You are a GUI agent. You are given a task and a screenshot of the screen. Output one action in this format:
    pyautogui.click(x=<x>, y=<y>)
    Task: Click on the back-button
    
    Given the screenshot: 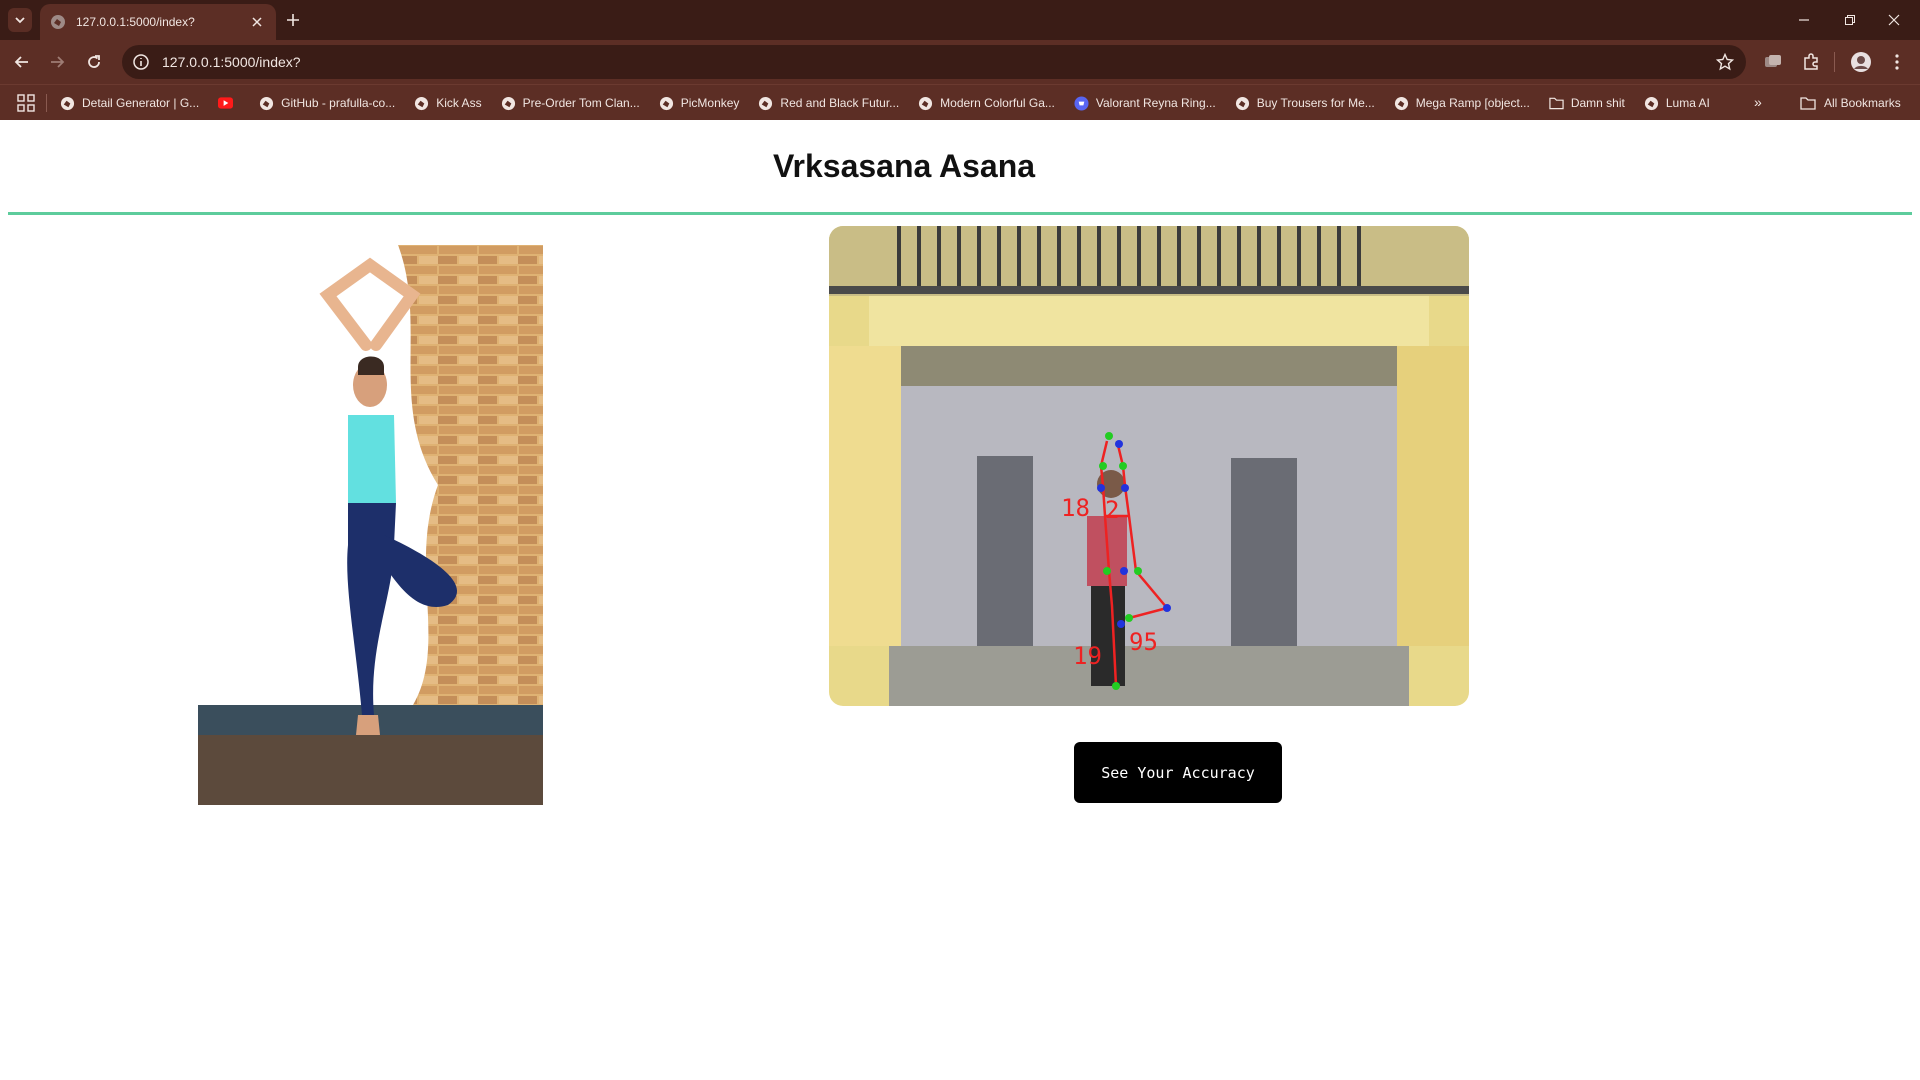 What is the action you would take?
    pyautogui.click(x=22, y=62)
    